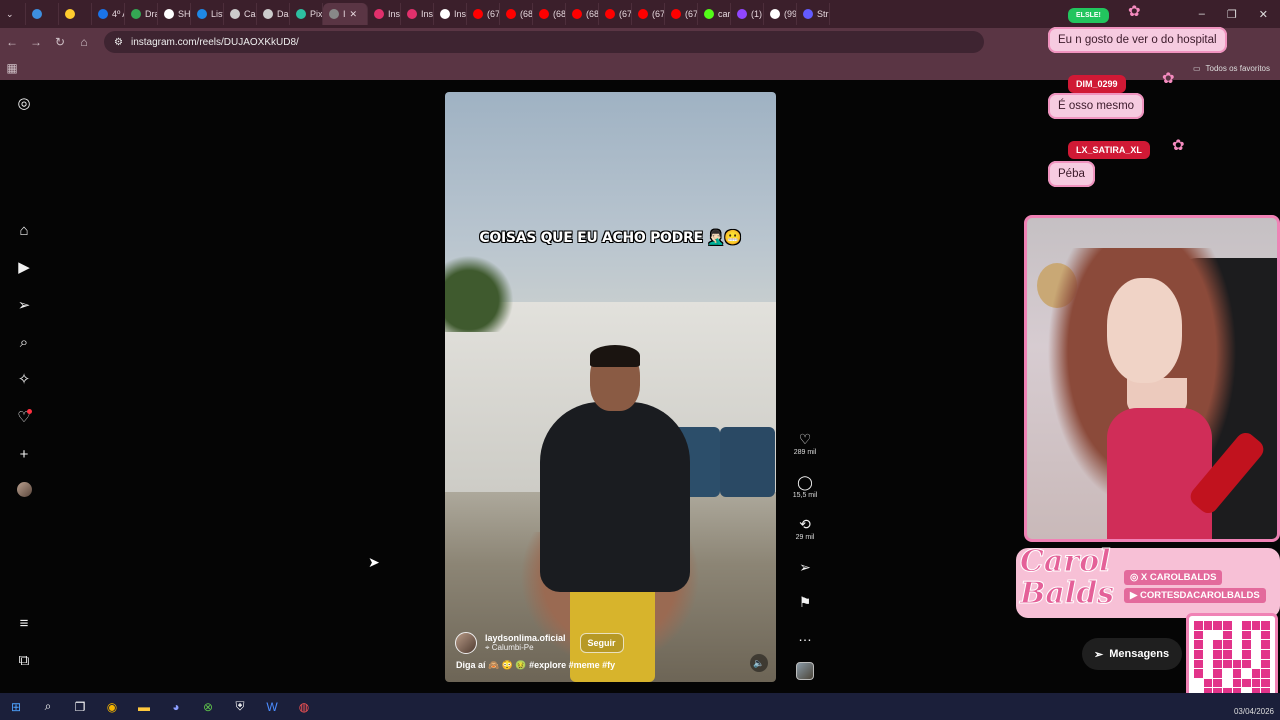  Describe the element at coordinates (1067, 577) in the screenshot. I see `brand-logo: Carol Balds` at that location.